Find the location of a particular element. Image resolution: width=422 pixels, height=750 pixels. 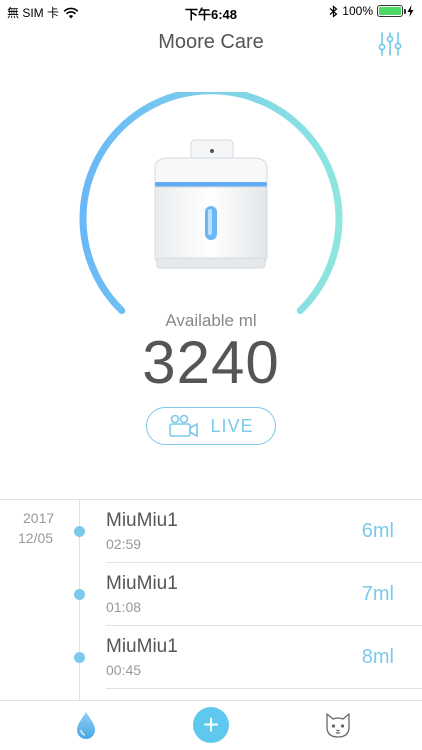

bluetooth-icon is located at coordinates (333, 11).